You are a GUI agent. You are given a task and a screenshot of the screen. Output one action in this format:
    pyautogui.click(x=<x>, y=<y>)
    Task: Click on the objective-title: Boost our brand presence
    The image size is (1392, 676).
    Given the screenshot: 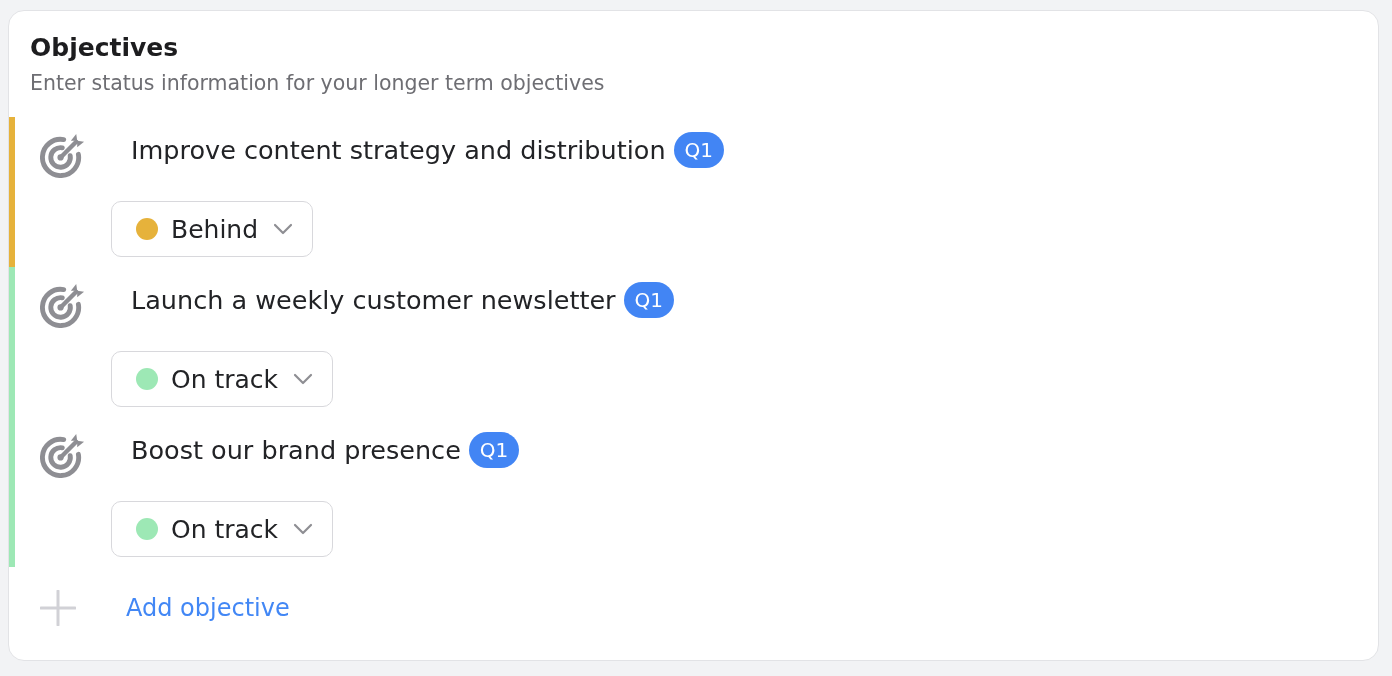 What is the action you would take?
    pyautogui.click(x=296, y=450)
    